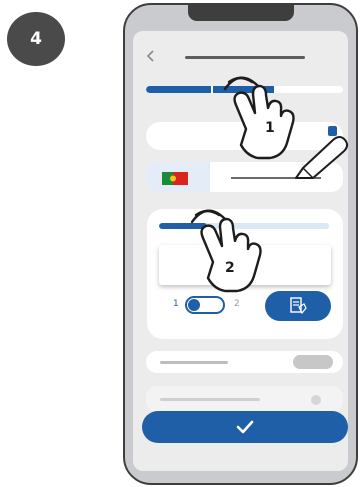 The width and height of the screenshot is (360, 487). I want to click on card-progress-bar, so click(244, 226).